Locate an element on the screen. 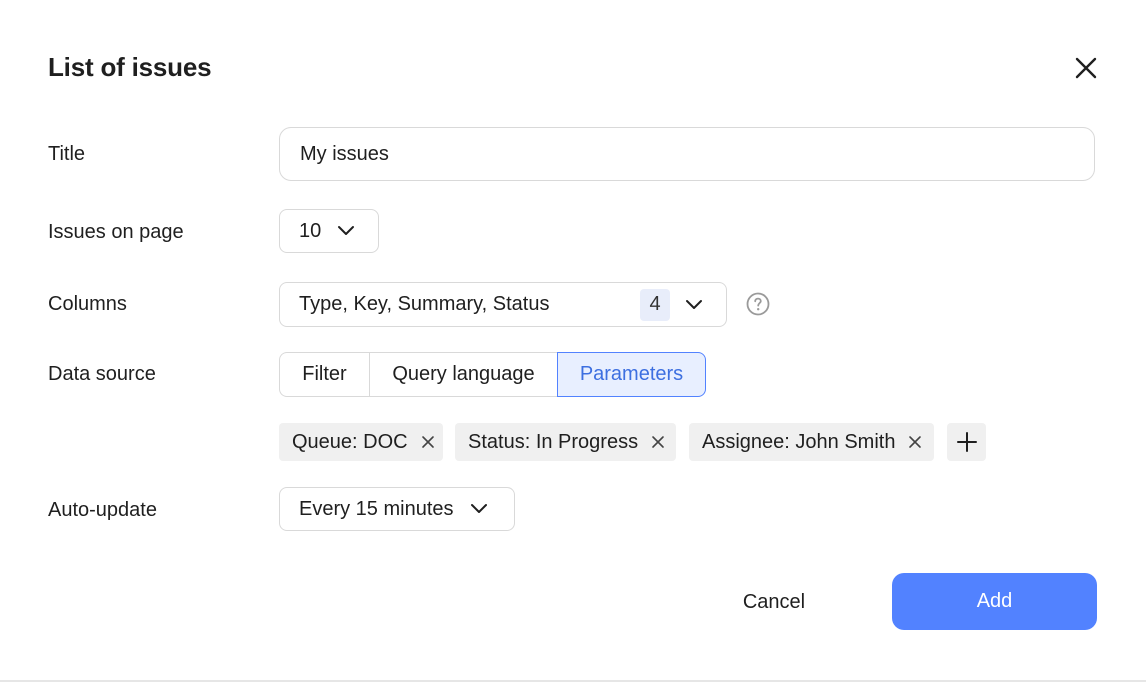 Image resolution: width=1146 pixels, height=682 pixels. issues-on-page-value: 10 is located at coordinates (310, 230).